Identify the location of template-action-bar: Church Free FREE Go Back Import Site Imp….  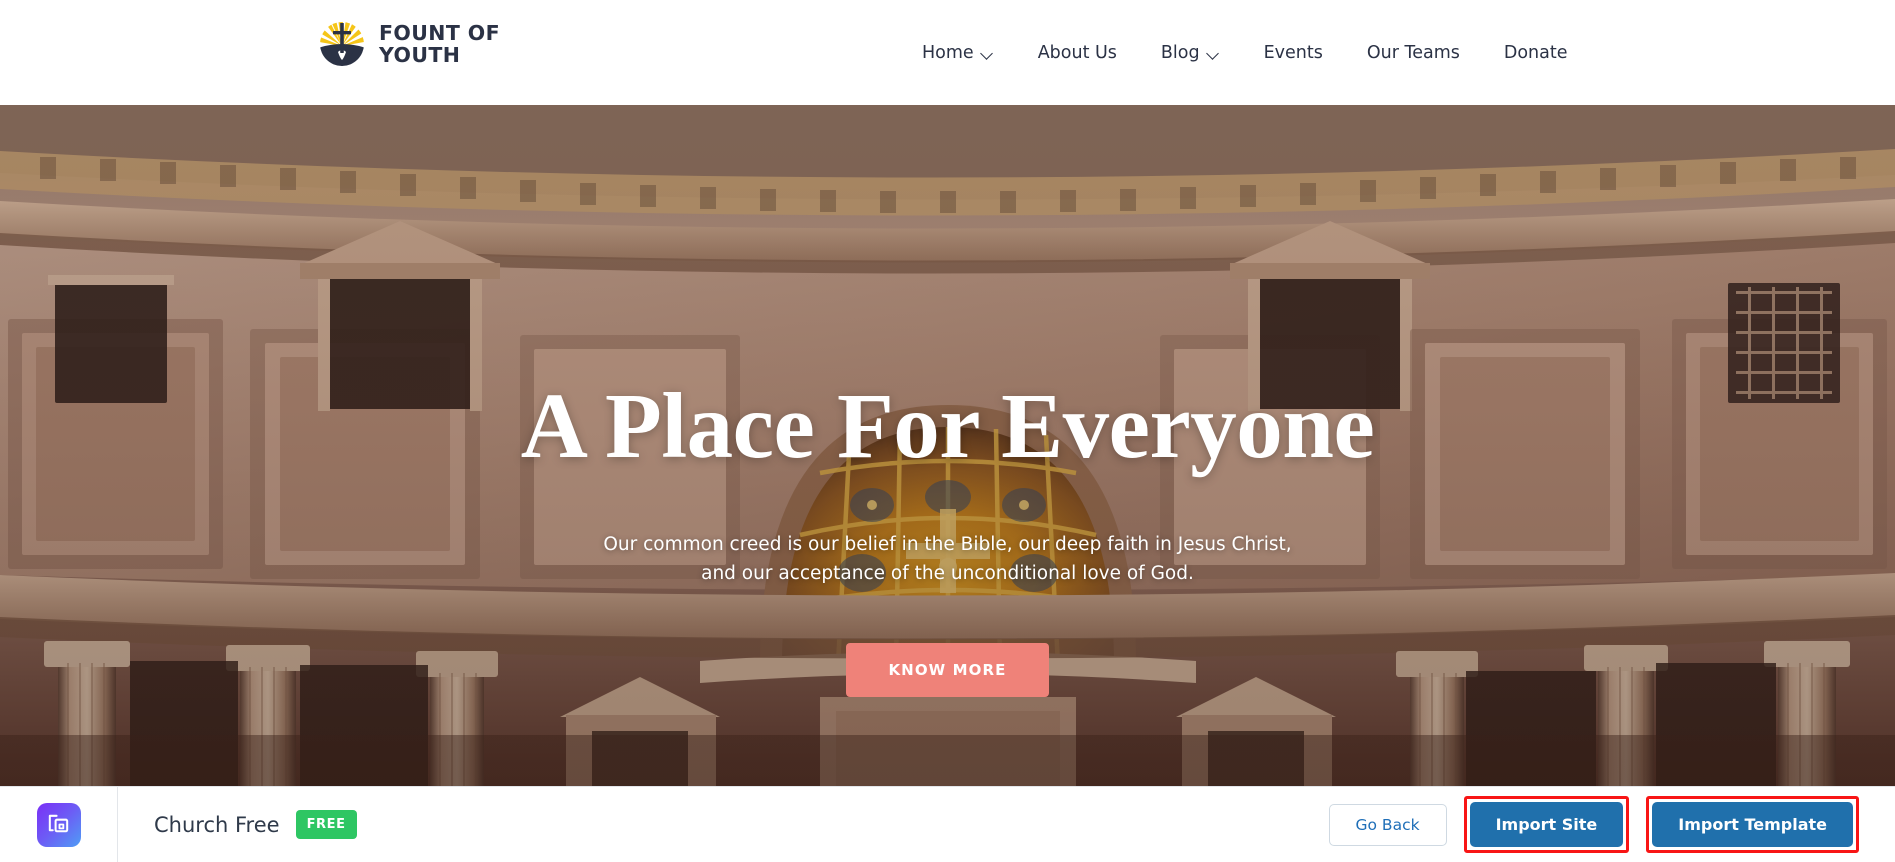
(947, 824).